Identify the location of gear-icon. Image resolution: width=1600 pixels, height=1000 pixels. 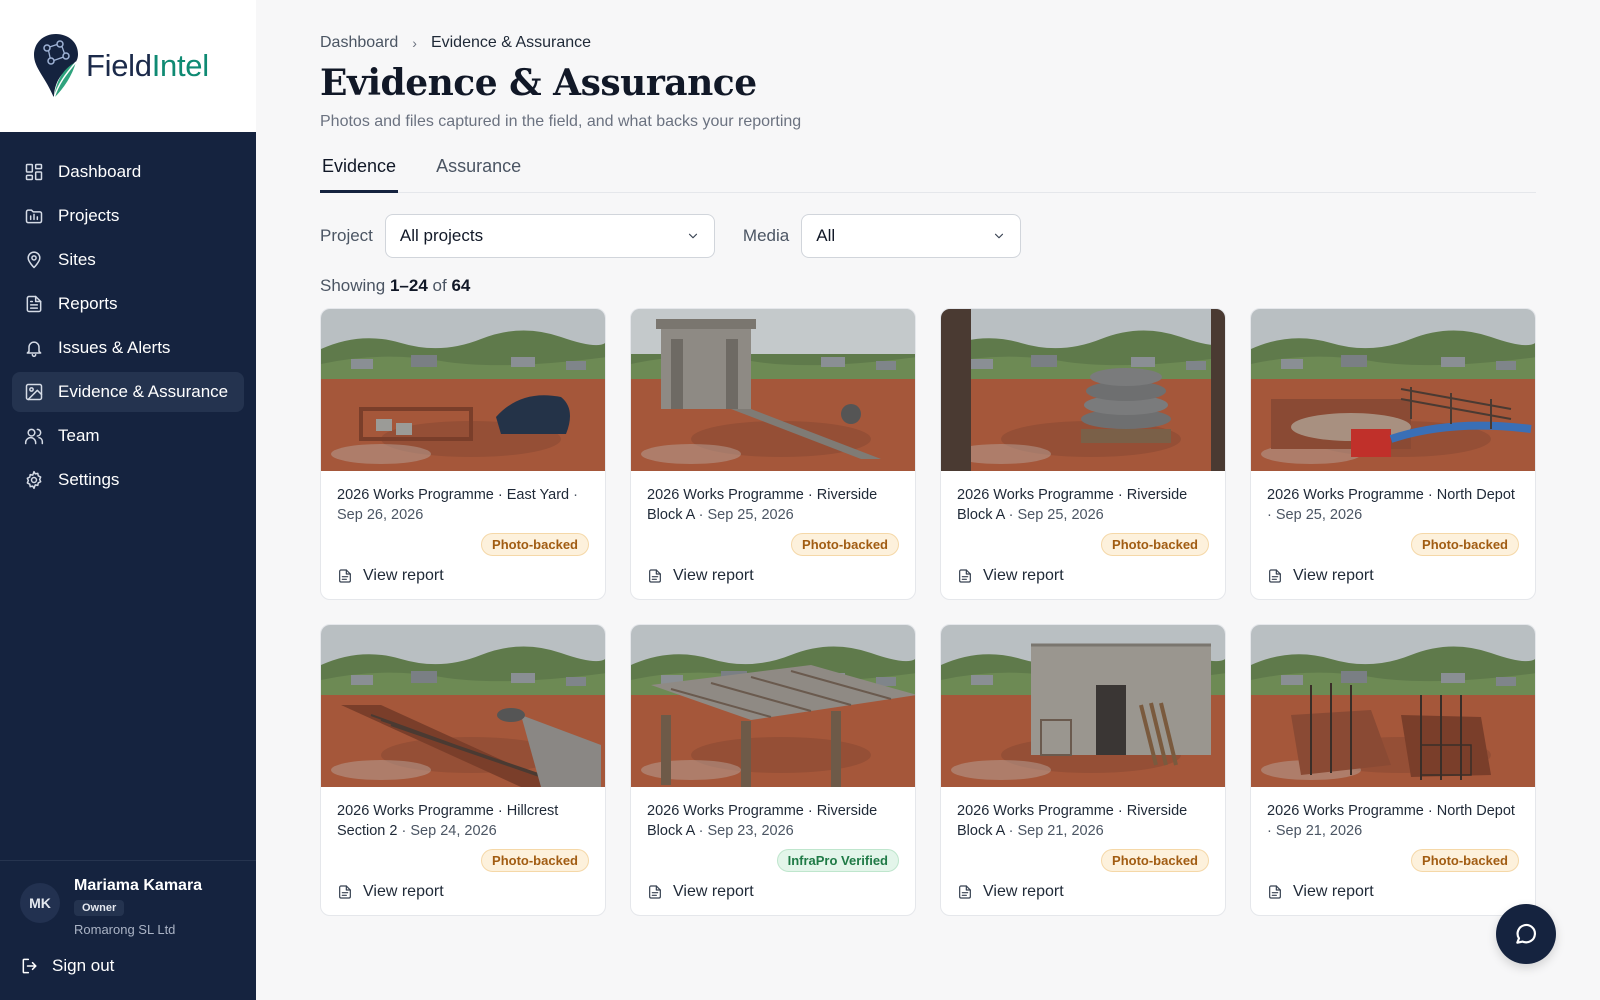
(34, 480).